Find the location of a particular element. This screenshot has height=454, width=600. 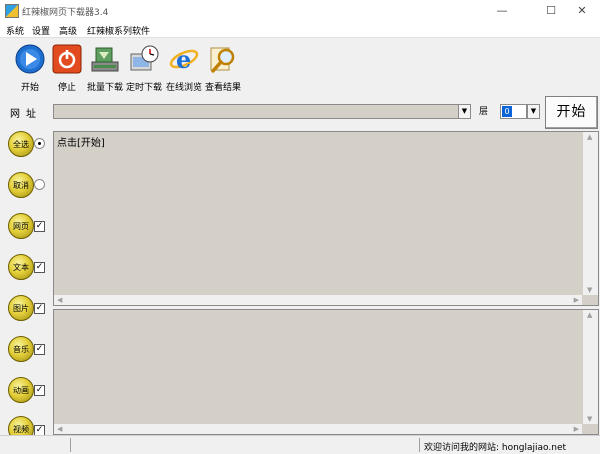

image-checkbox: ✓ is located at coordinates (39, 308).